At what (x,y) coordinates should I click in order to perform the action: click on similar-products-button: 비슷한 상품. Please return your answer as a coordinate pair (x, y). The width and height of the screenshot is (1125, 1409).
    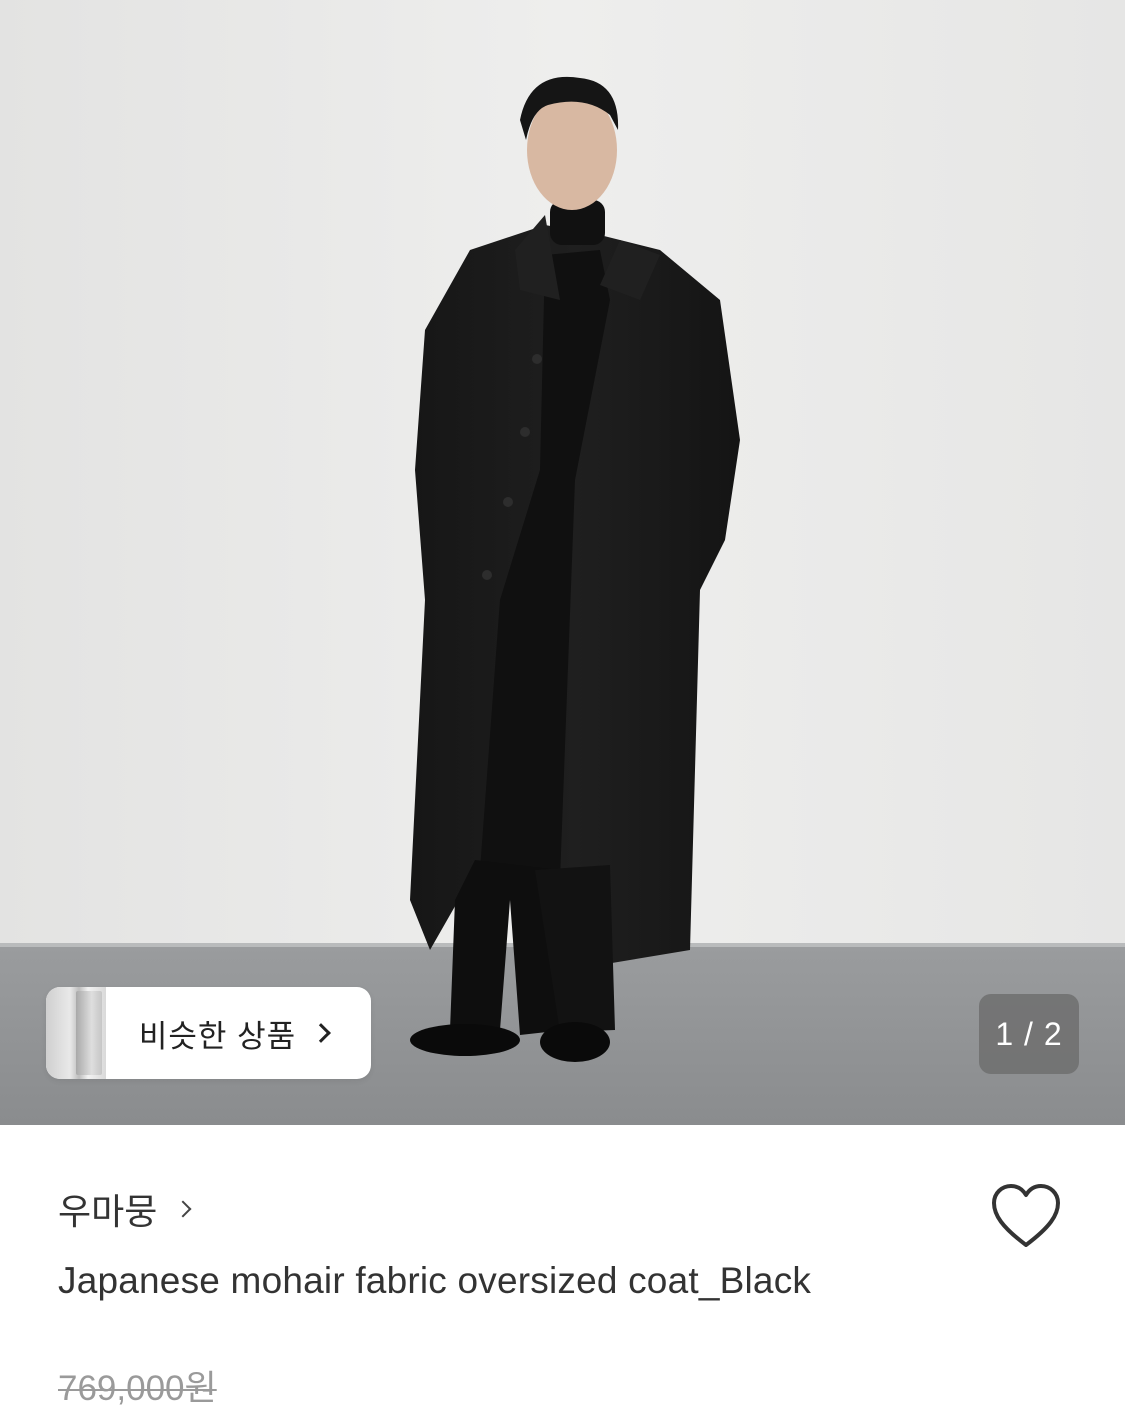
    Looking at the image, I should click on (208, 1033).